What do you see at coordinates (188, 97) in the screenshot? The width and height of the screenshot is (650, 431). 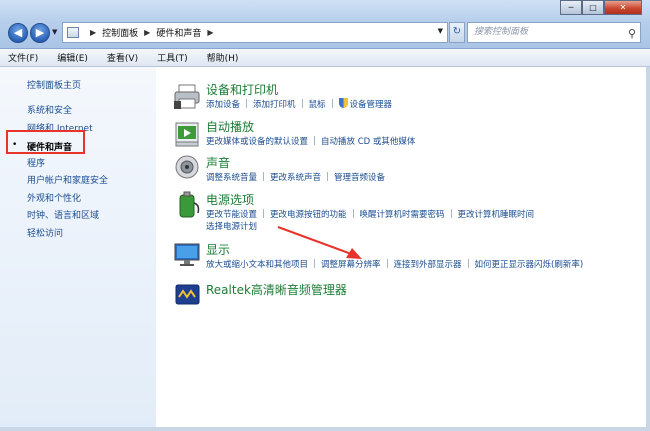 I see `printer-icon` at bounding box center [188, 97].